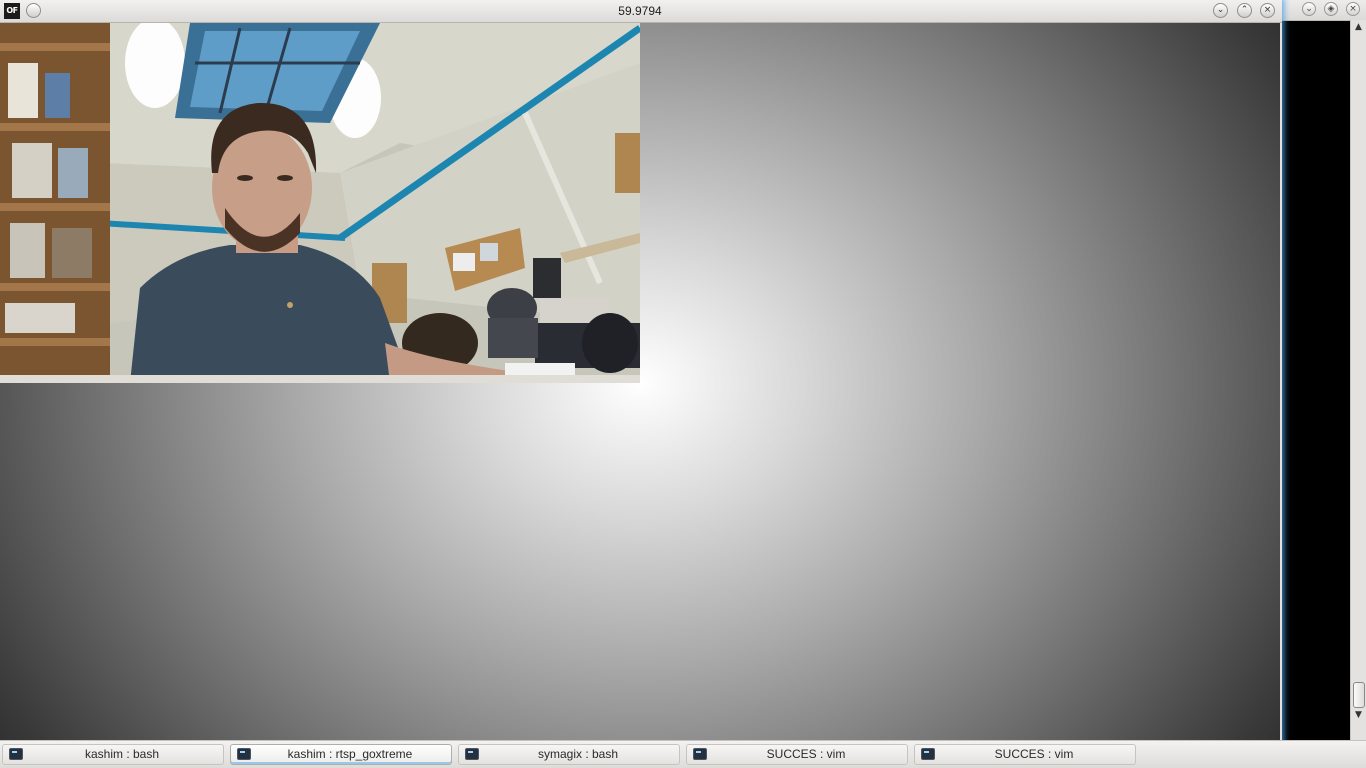 Image resolution: width=1366 pixels, height=768 pixels. Describe the element at coordinates (33, 10) in the screenshot. I see `window-menu-icon` at that location.